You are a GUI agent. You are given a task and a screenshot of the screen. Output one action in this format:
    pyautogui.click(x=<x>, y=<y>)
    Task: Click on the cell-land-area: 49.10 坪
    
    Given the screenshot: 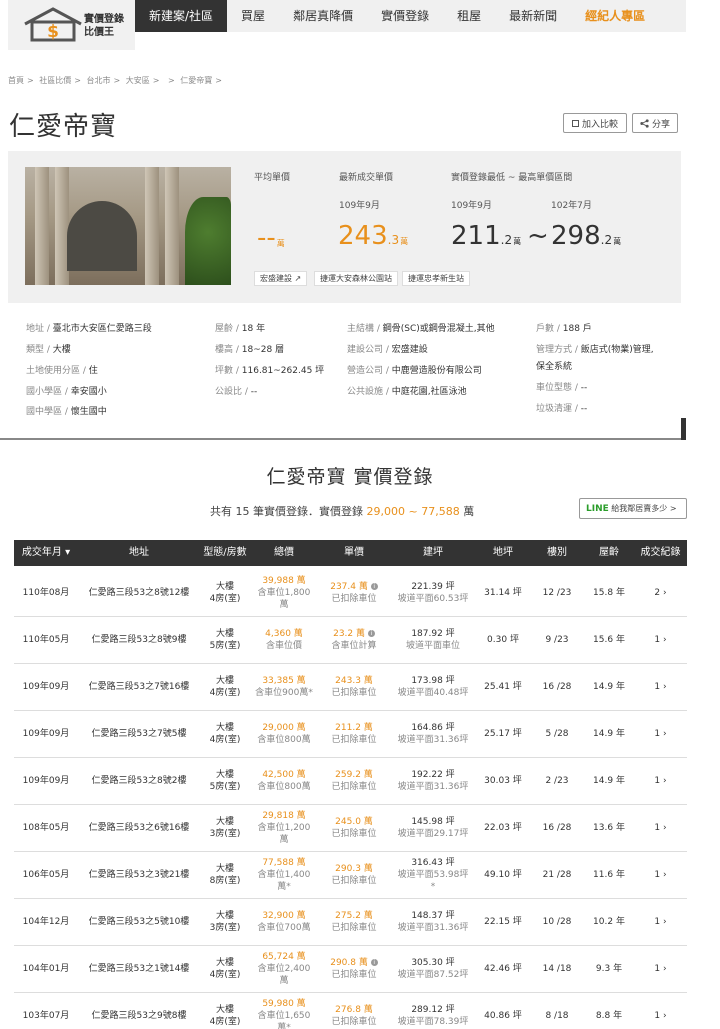 What is the action you would take?
    pyautogui.click(x=503, y=875)
    